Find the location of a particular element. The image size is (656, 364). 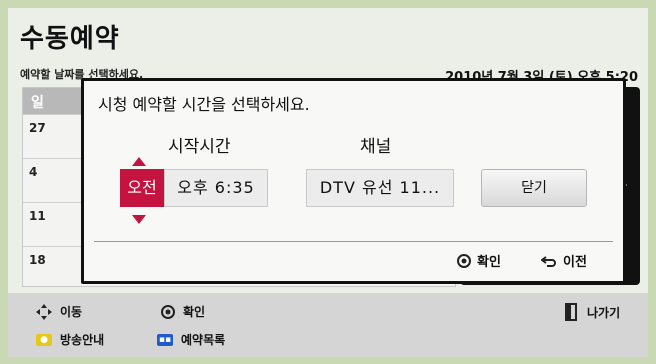

close-button: 닫기 is located at coordinates (534, 188).